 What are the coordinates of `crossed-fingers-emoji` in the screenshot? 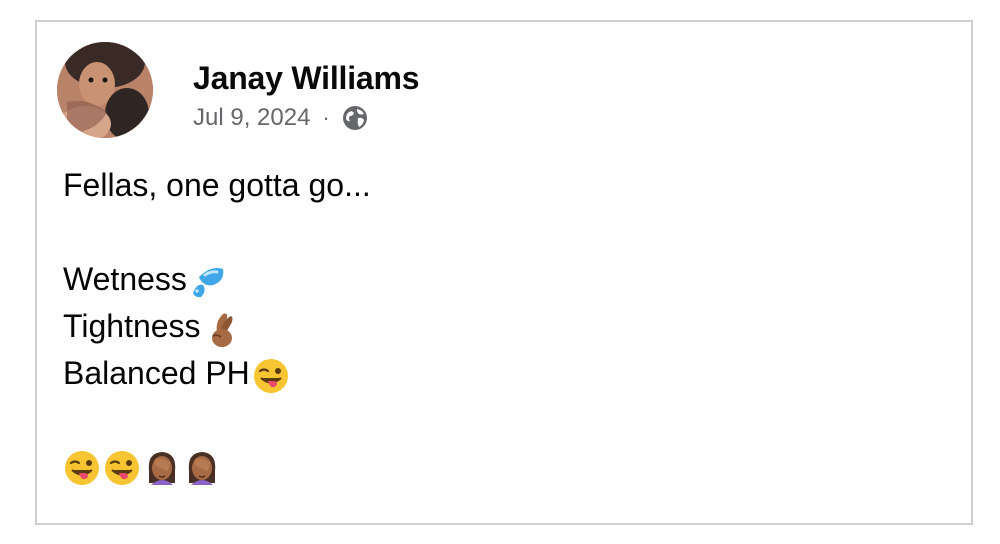 It's located at (222, 329).